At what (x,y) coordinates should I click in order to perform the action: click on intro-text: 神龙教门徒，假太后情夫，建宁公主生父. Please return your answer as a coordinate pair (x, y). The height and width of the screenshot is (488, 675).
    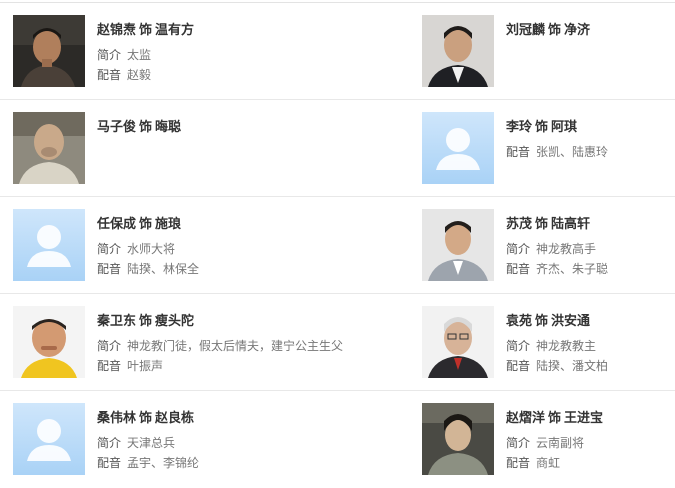
    Looking at the image, I should click on (235, 346).